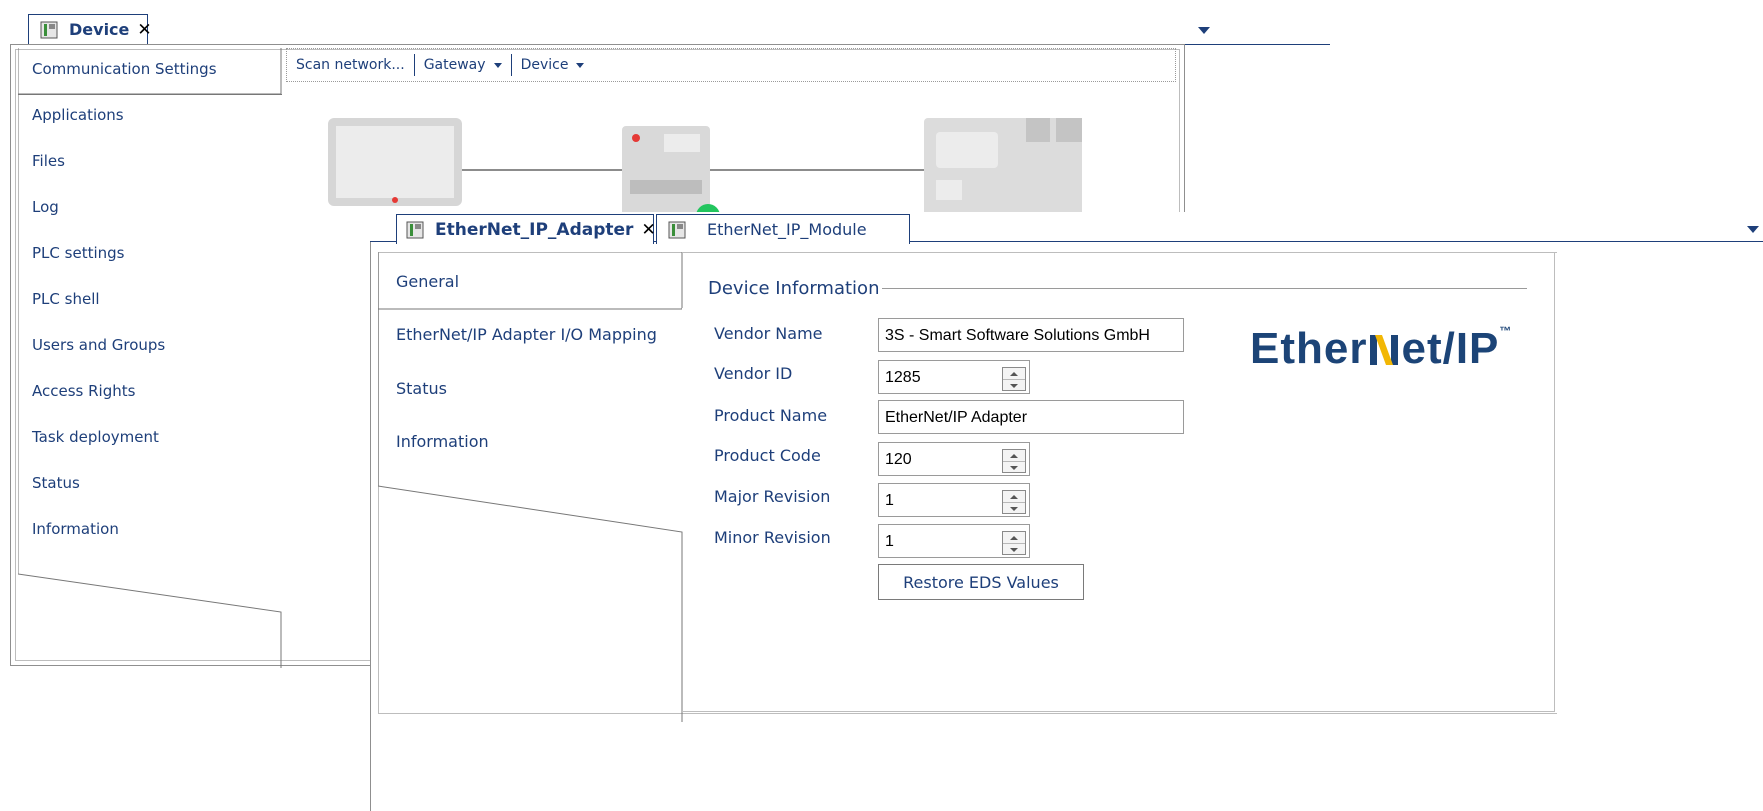 The width and height of the screenshot is (1763, 811). What do you see at coordinates (95, 437) in the screenshot?
I see `nav-item-task-deployment: Task deployment` at bounding box center [95, 437].